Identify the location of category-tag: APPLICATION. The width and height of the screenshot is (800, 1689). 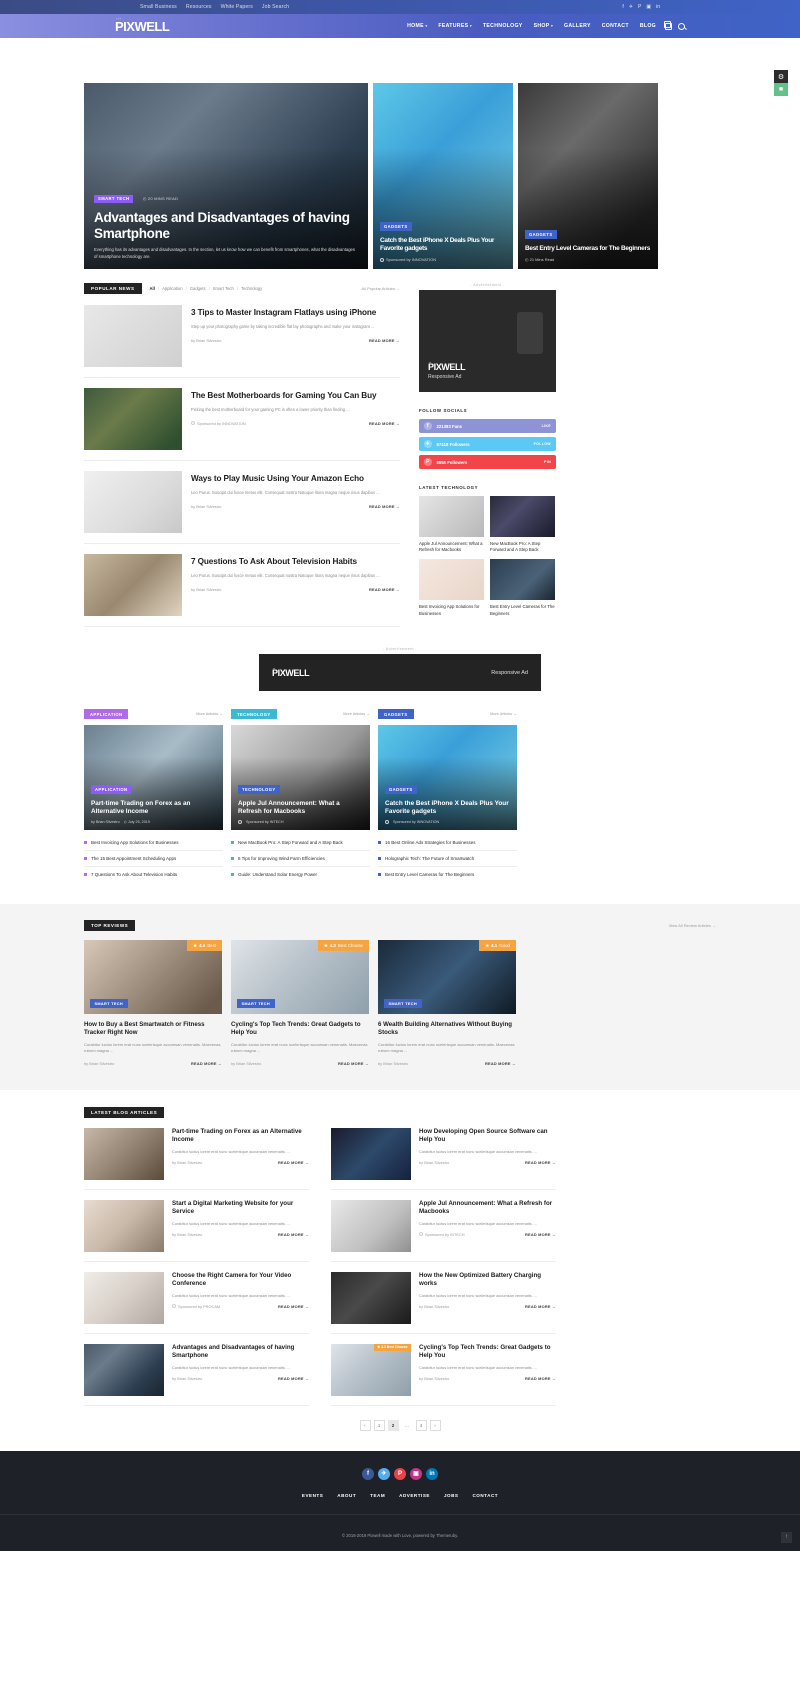
(106, 714).